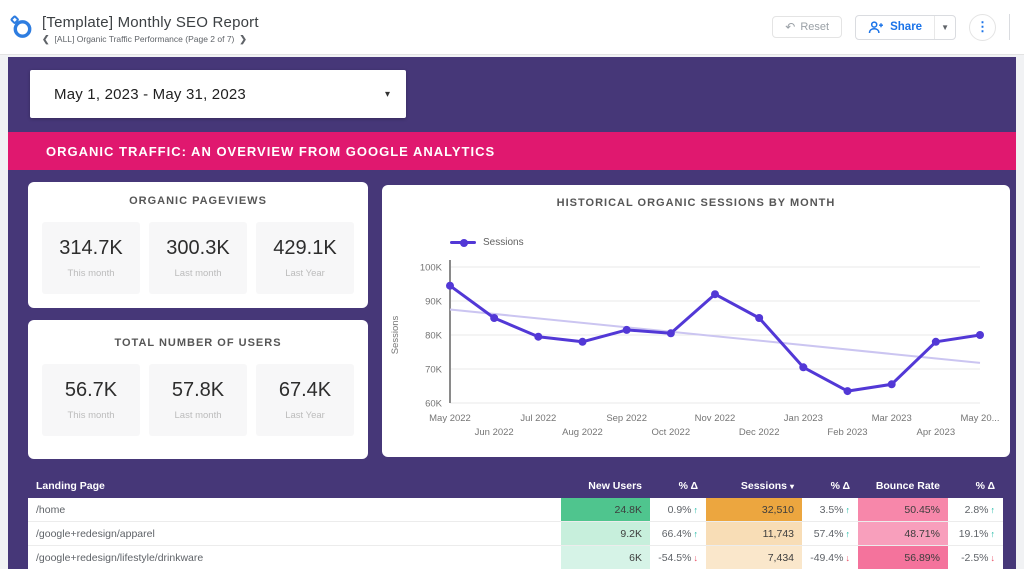 The width and height of the screenshot is (1024, 569). I want to click on column-header-label: Sessions, so click(763, 486).